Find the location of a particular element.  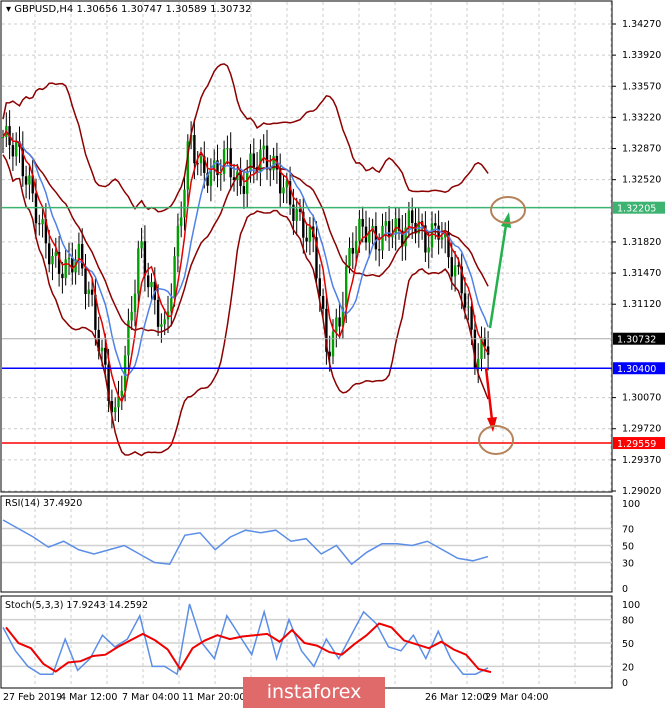

time-tick: 4 Mar 12:00 is located at coordinates (88, 697).